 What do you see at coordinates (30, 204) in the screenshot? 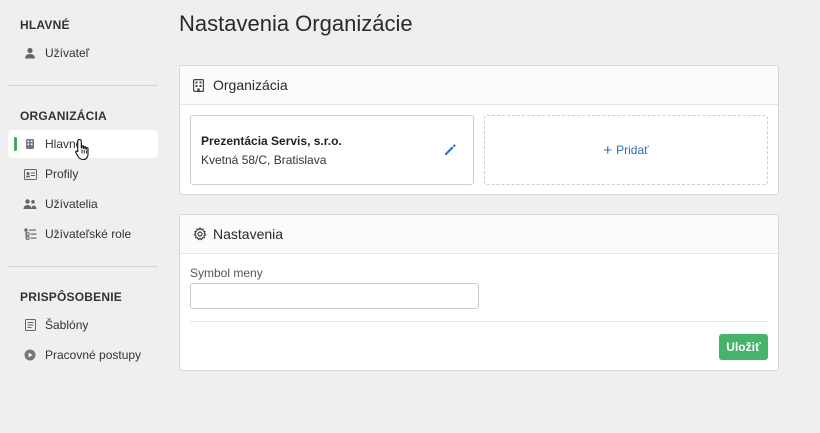
I see `users-icon` at bounding box center [30, 204].